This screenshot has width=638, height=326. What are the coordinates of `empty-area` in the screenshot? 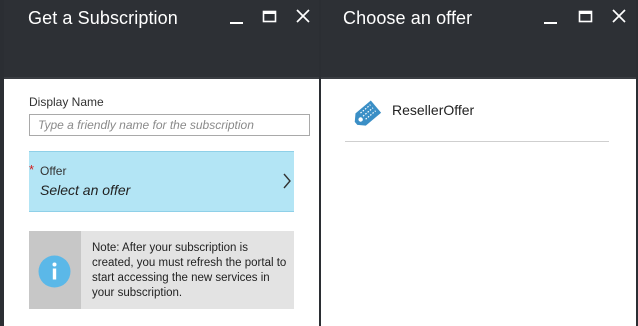 It's located at (478, 278).